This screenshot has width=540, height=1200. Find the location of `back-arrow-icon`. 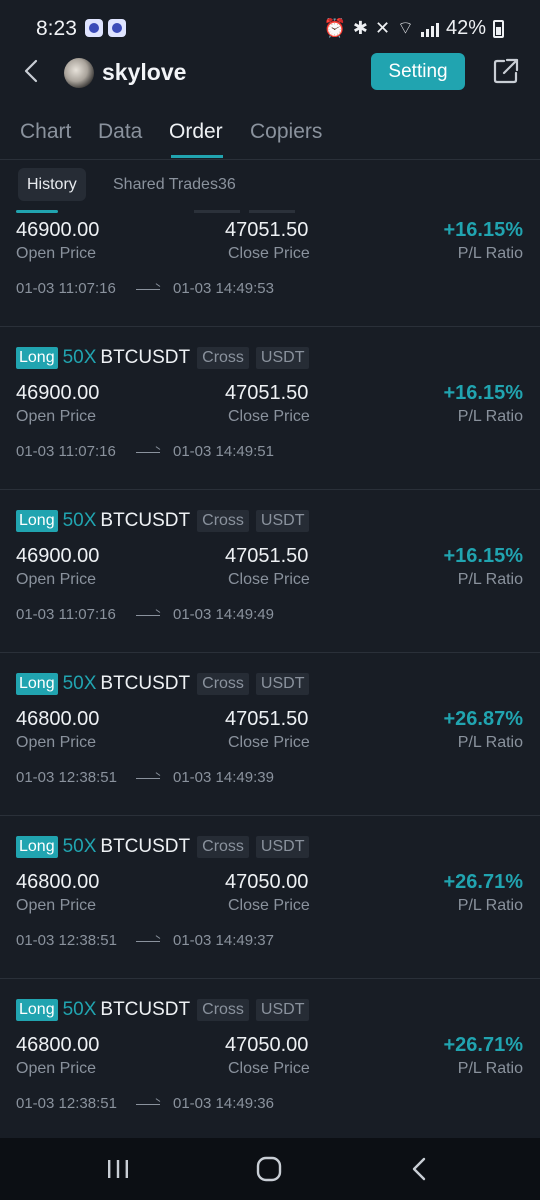

back-arrow-icon is located at coordinates (33, 71).